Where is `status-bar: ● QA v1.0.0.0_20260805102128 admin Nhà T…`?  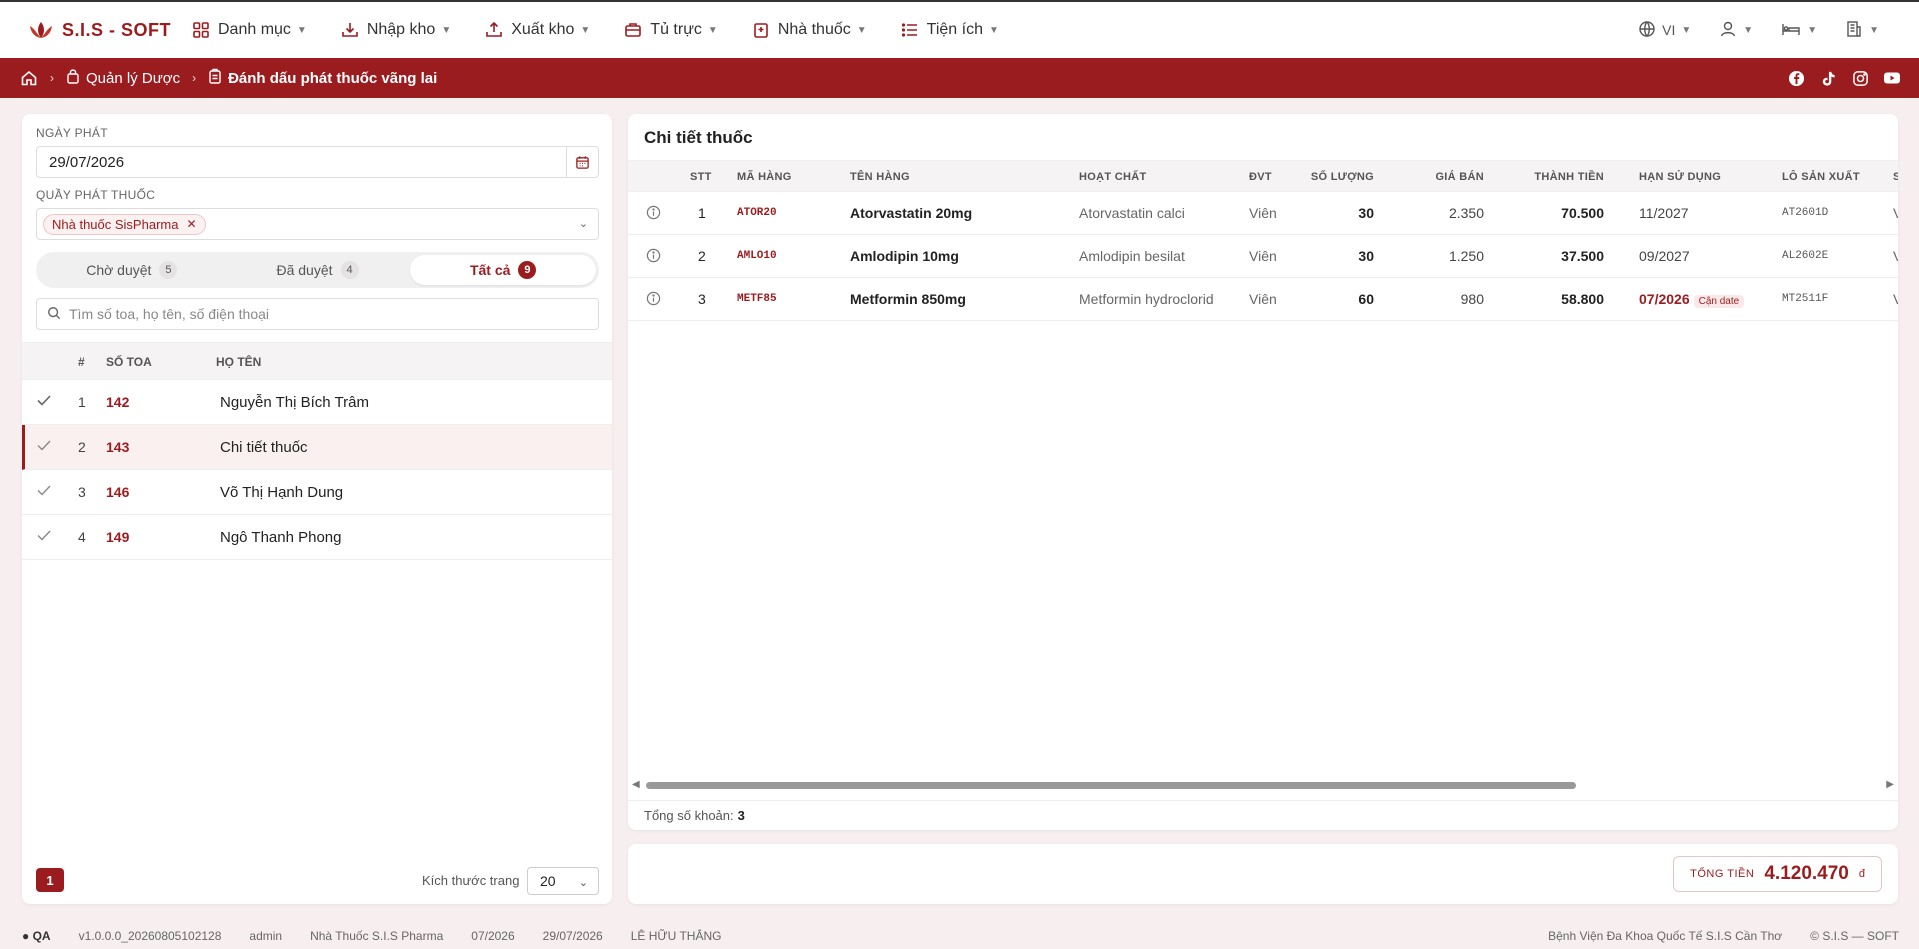 status-bar: ● QA v1.0.0.0_20260805102128 admin Nhà T… is located at coordinates (959, 935).